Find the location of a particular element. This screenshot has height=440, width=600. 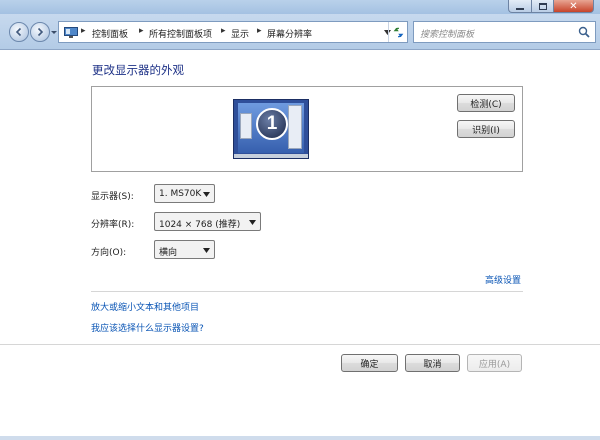

search-box: 搜索控制面板 is located at coordinates (504, 32).